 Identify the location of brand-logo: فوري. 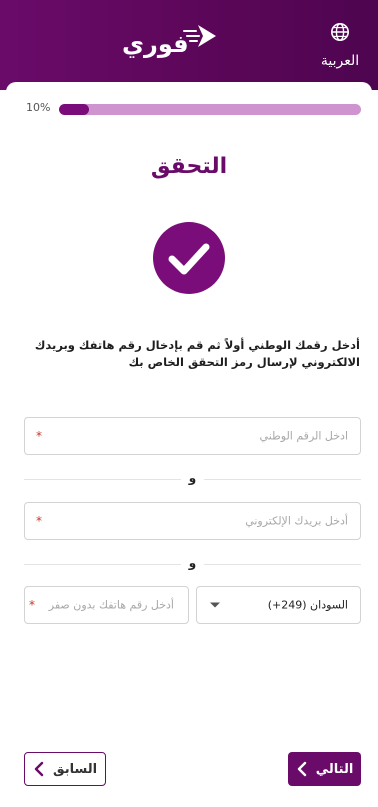
(170, 44).